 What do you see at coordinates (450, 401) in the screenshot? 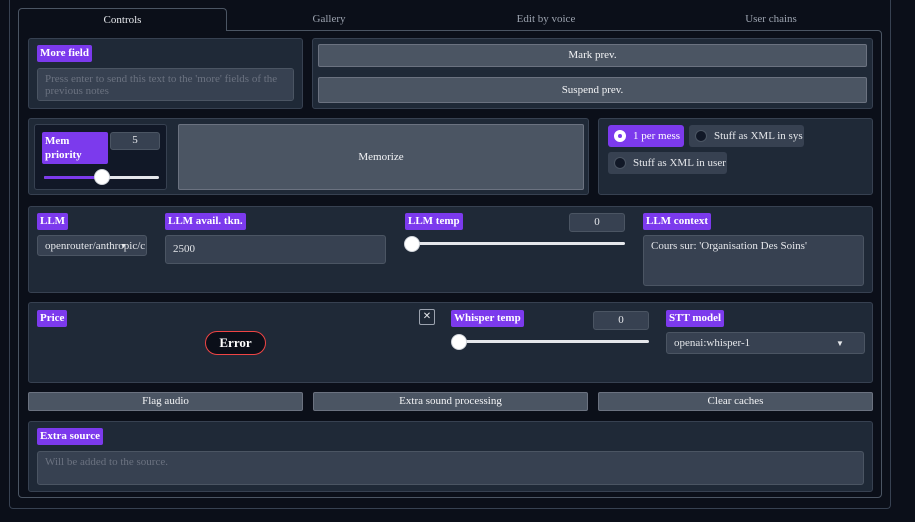
I see `extra-sound-processing-button: Extra sound processing` at bounding box center [450, 401].